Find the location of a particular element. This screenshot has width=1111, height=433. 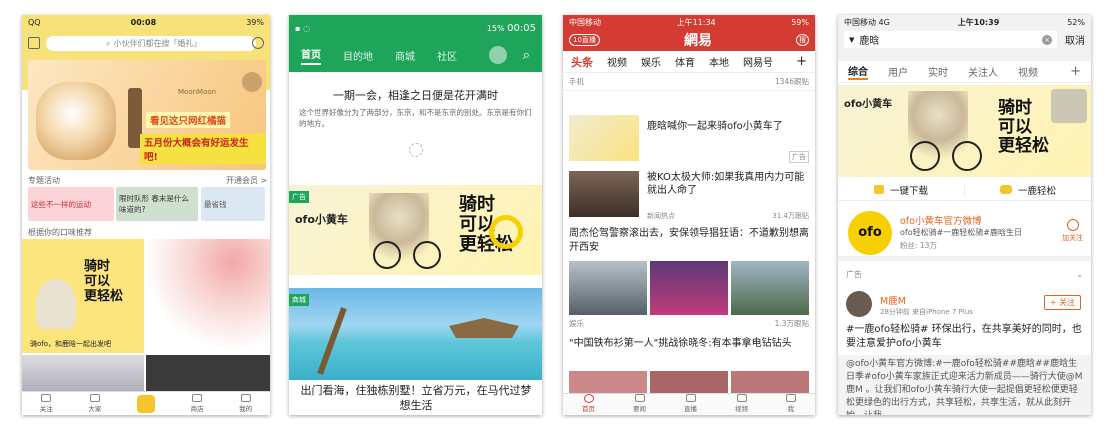

tab-sports: 体育 is located at coordinates (685, 61).